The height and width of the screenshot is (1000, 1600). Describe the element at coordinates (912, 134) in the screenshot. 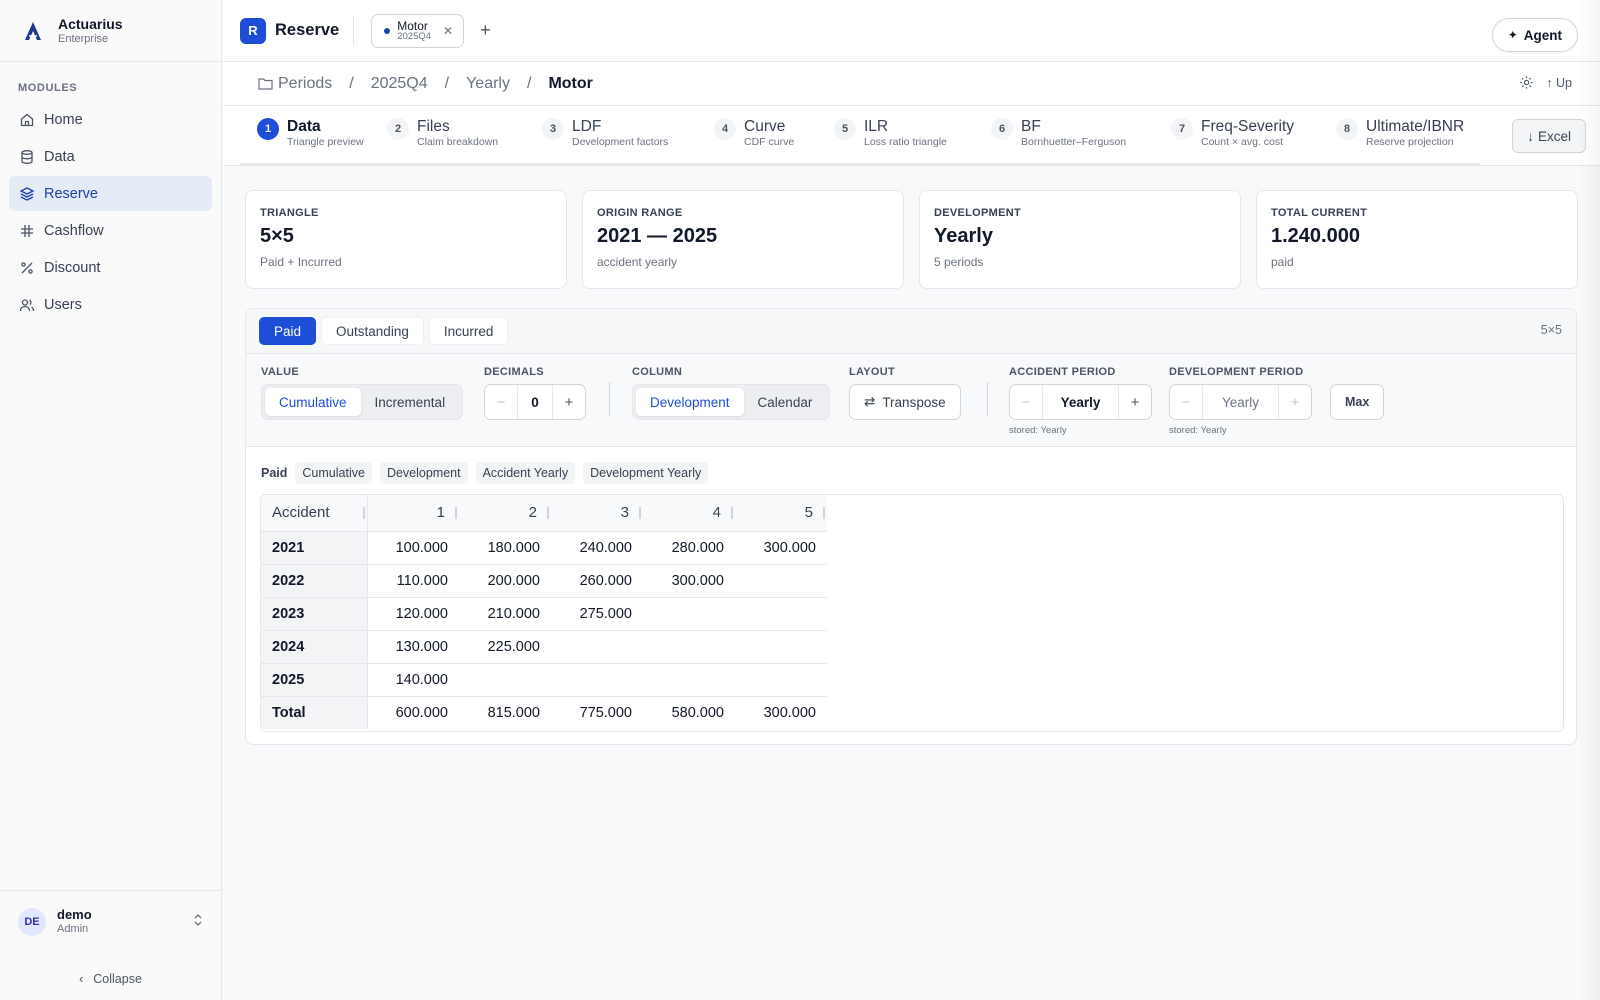

I see `step-ilr: 5 ILR Loss ratio triangle` at that location.